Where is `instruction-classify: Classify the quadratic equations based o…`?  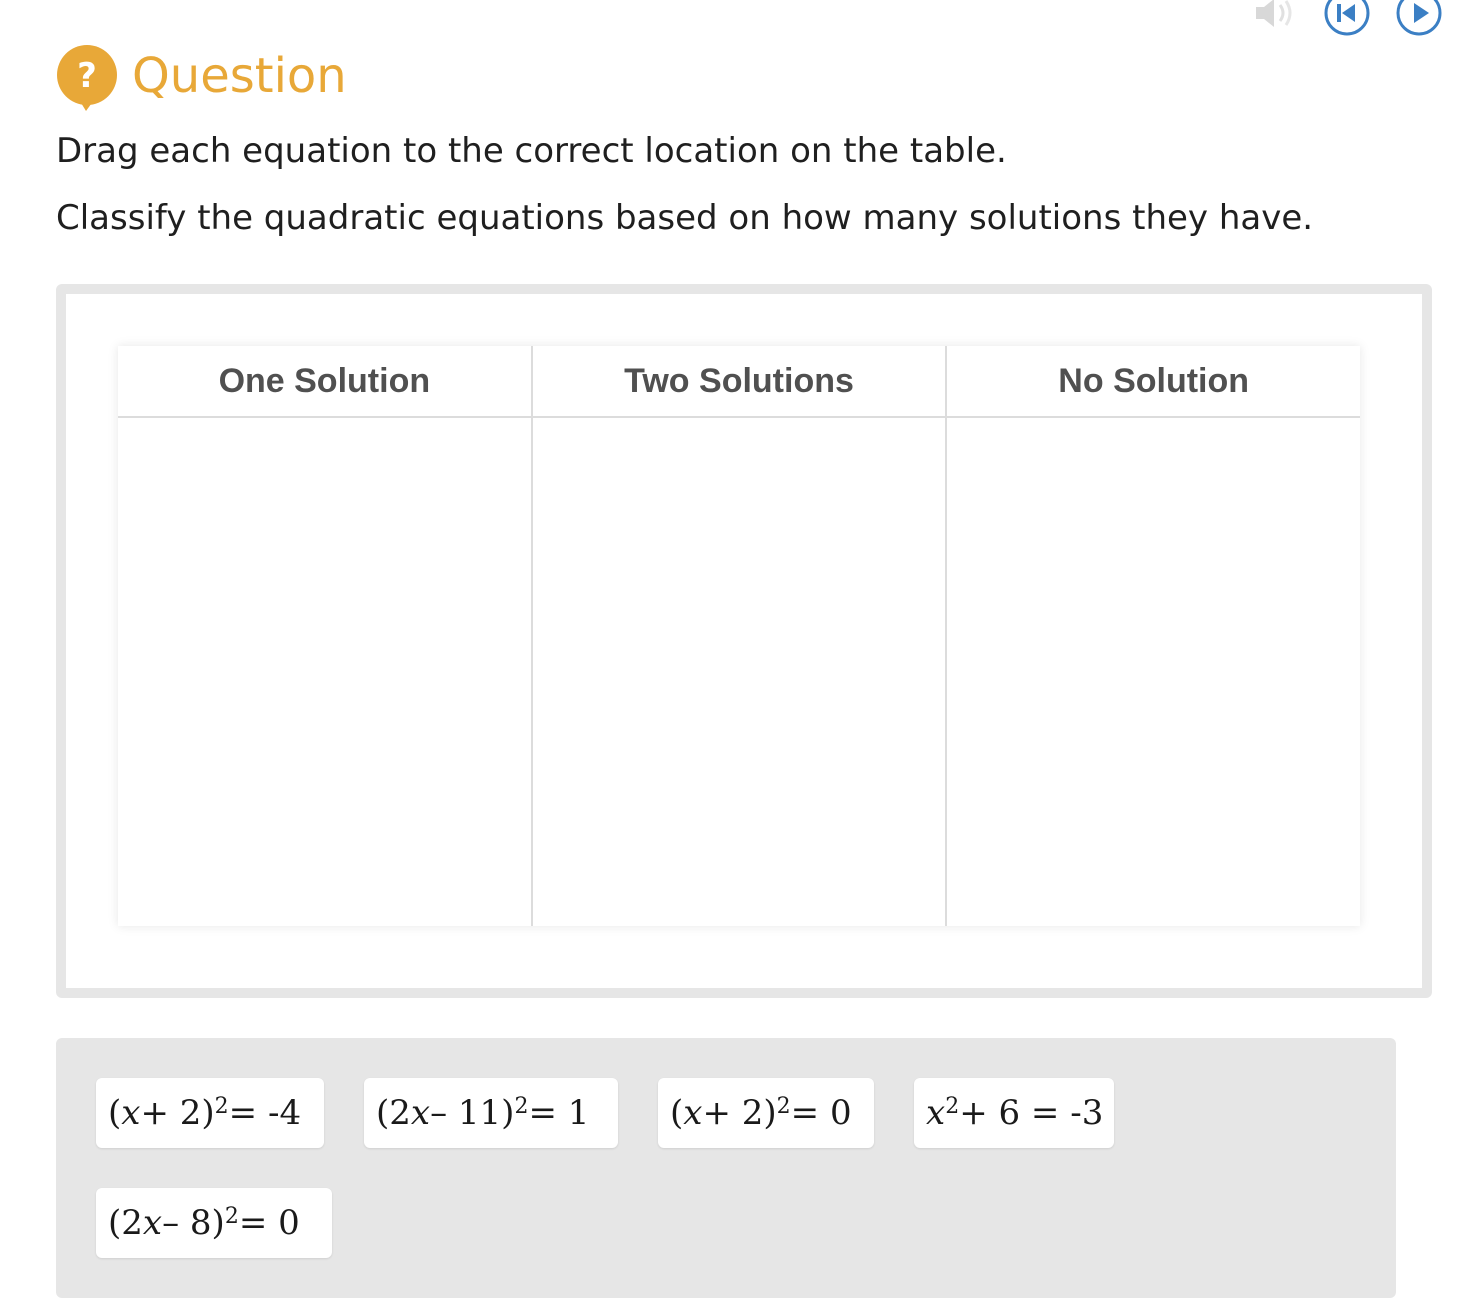
instruction-classify: Classify the quadratic equations based o… is located at coordinates (685, 218).